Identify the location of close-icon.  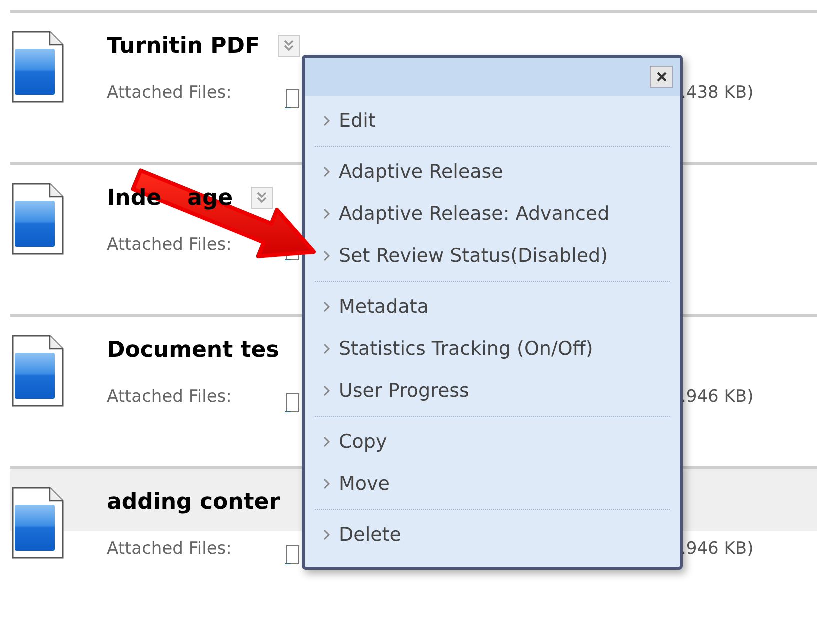
(662, 77).